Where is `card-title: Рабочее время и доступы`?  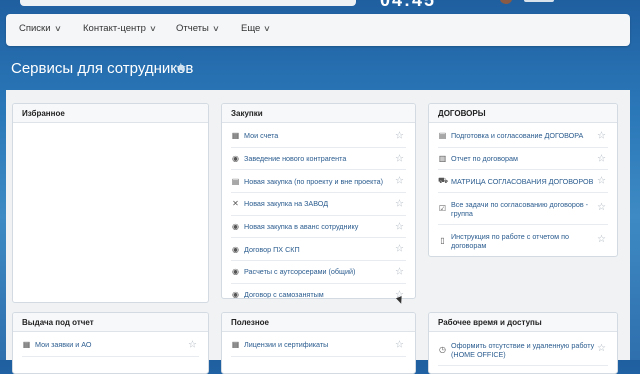
card-title: Рабочее время и доступы is located at coordinates (523, 322).